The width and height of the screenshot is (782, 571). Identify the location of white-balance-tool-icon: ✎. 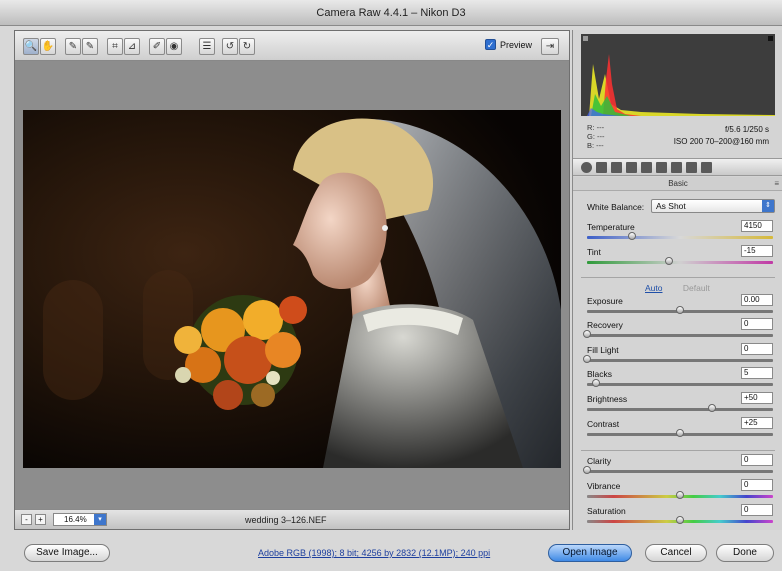
(73, 46).